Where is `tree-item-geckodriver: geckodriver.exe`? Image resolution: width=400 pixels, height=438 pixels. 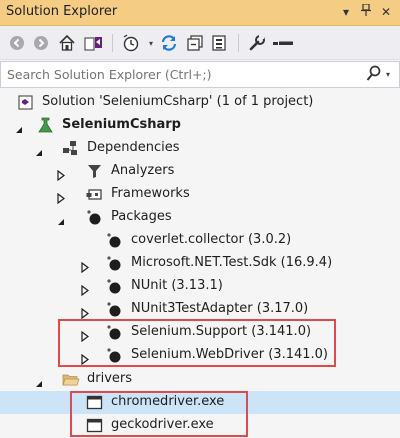 tree-item-geckodriver: geckodriver.exe is located at coordinates (200, 425).